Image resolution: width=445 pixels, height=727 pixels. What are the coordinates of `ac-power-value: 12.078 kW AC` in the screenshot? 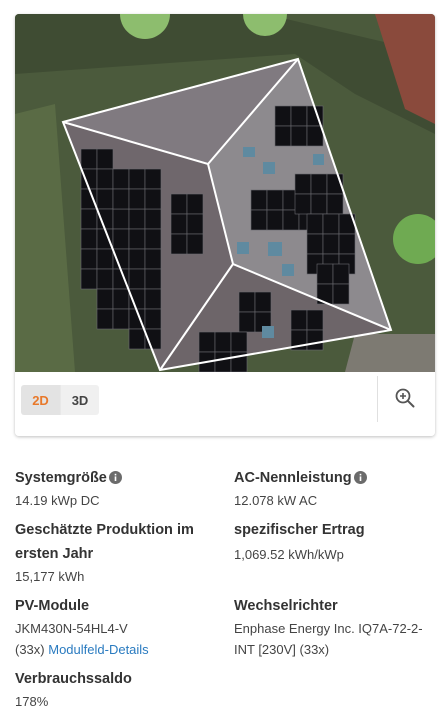 It's located at (276, 500).